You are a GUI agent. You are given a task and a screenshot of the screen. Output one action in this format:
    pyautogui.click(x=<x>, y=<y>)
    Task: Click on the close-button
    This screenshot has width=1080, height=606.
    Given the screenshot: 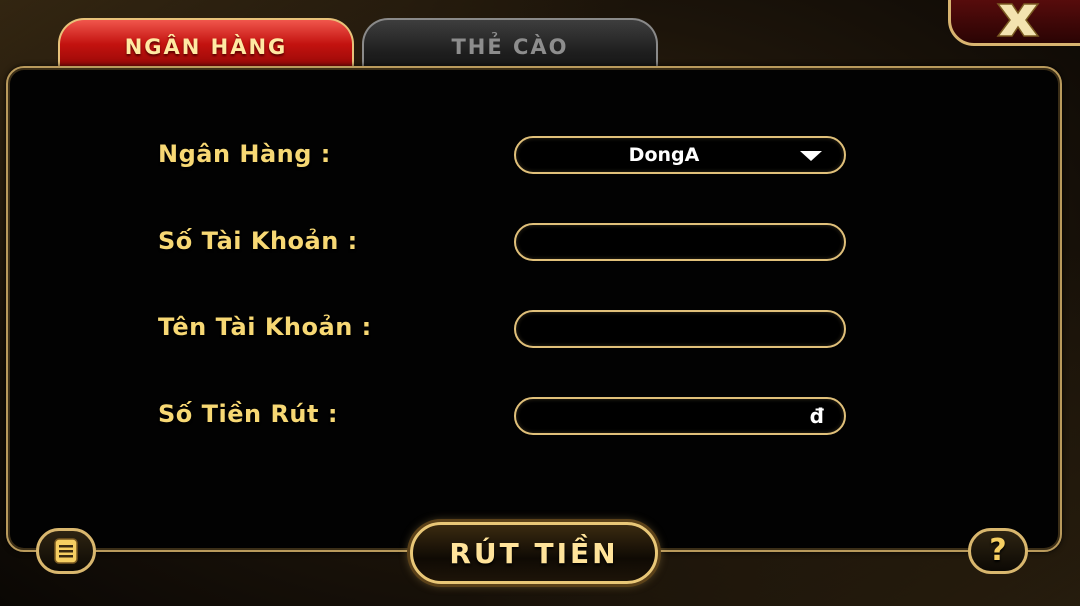 What is the action you would take?
    pyautogui.click(x=1014, y=23)
    